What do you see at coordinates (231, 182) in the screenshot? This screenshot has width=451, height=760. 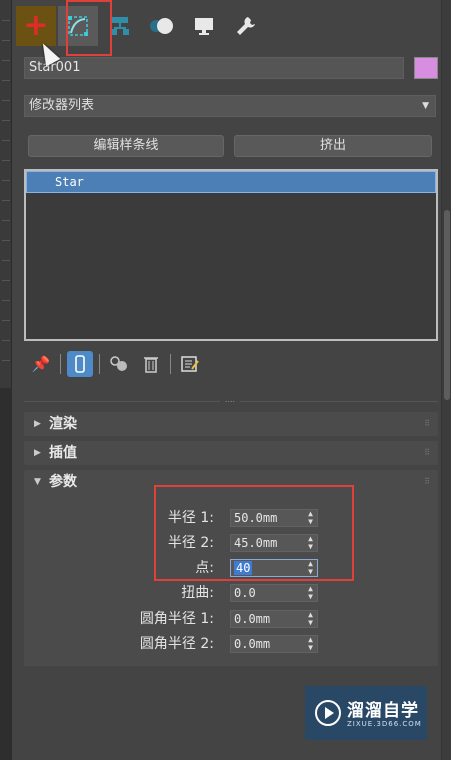 I see `stack-item-star: Star` at bounding box center [231, 182].